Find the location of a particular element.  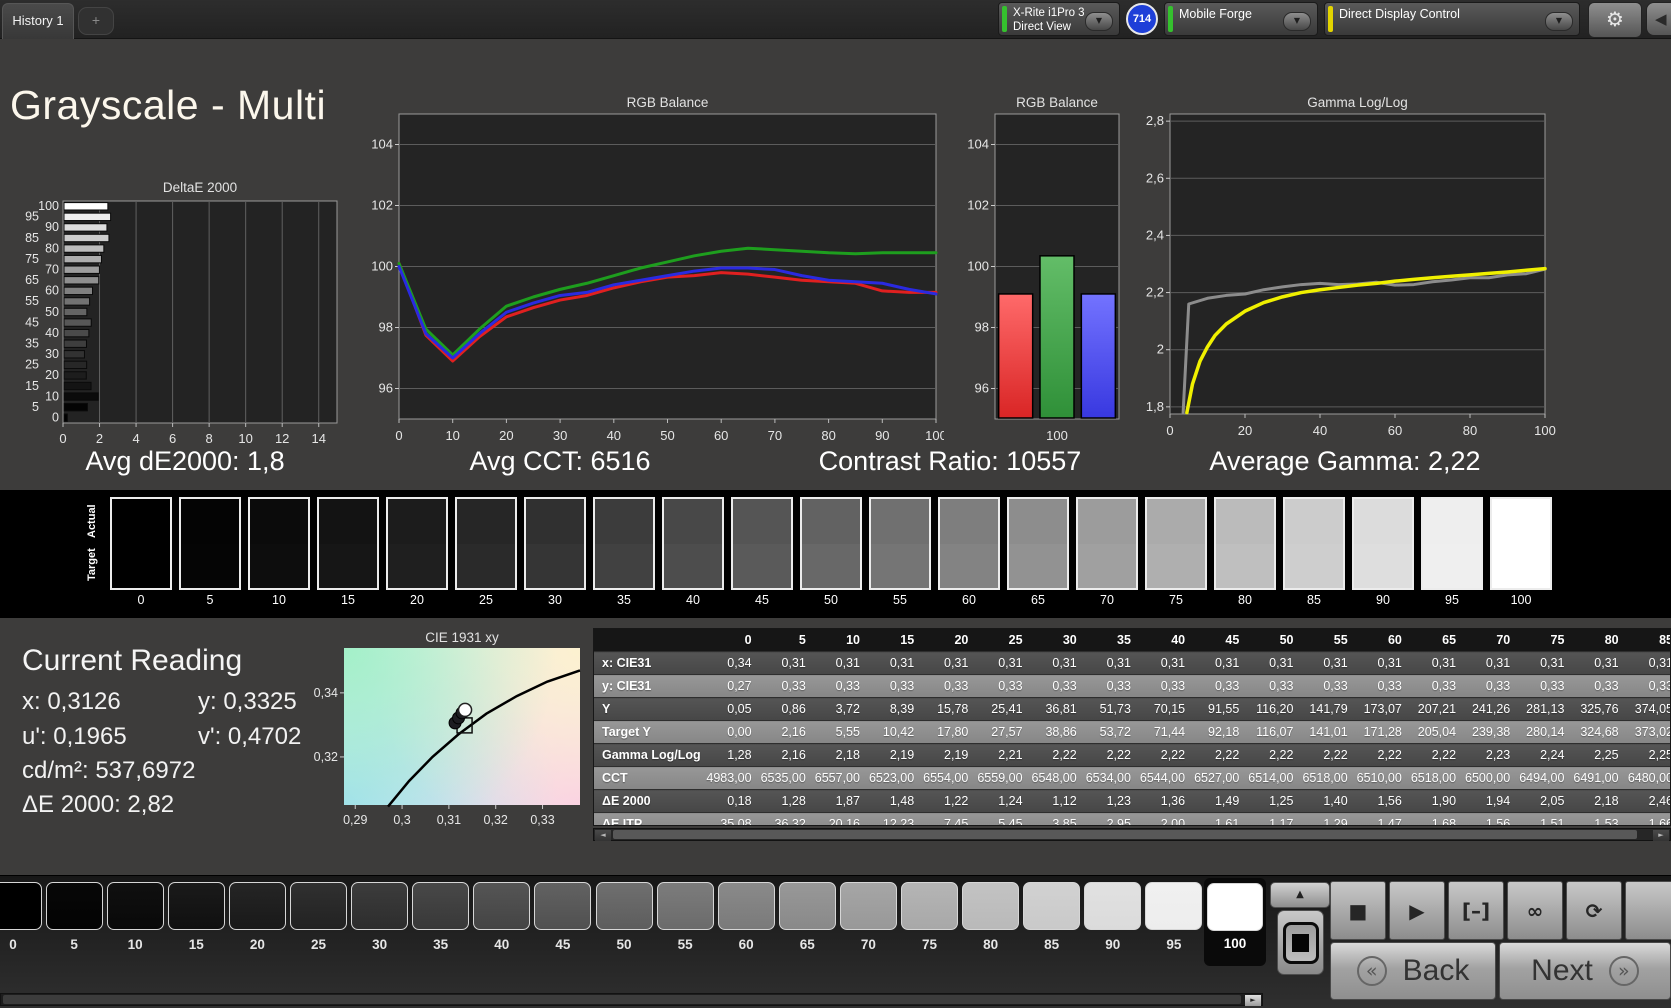

swatch-level-label: 95 is located at coordinates (1452, 600).